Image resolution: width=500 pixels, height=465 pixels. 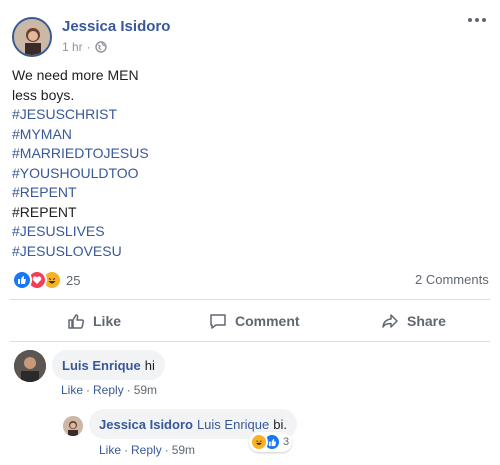 What do you see at coordinates (116, 26) in the screenshot?
I see `author-name: Jessica Isidoro` at bounding box center [116, 26].